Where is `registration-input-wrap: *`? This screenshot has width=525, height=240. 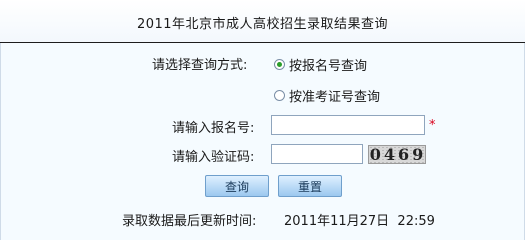 registration-input-wrap: * is located at coordinates (353, 125).